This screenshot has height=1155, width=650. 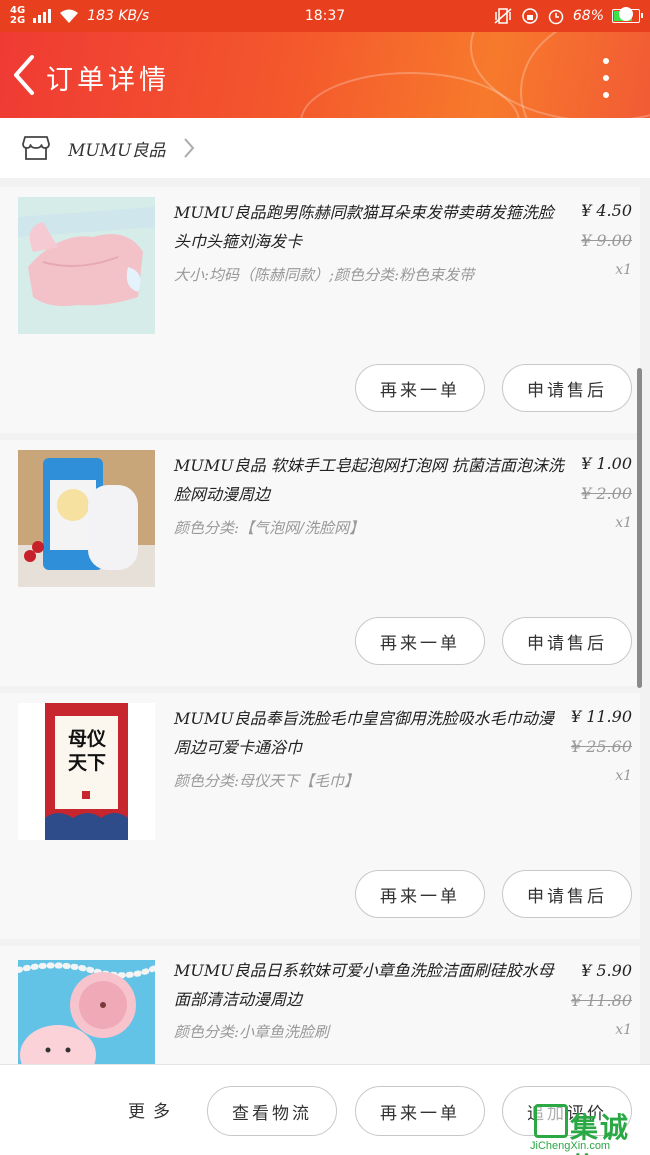 What do you see at coordinates (588, 16) in the screenshot?
I see `battery-percent: 68%` at bounding box center [588, 16].